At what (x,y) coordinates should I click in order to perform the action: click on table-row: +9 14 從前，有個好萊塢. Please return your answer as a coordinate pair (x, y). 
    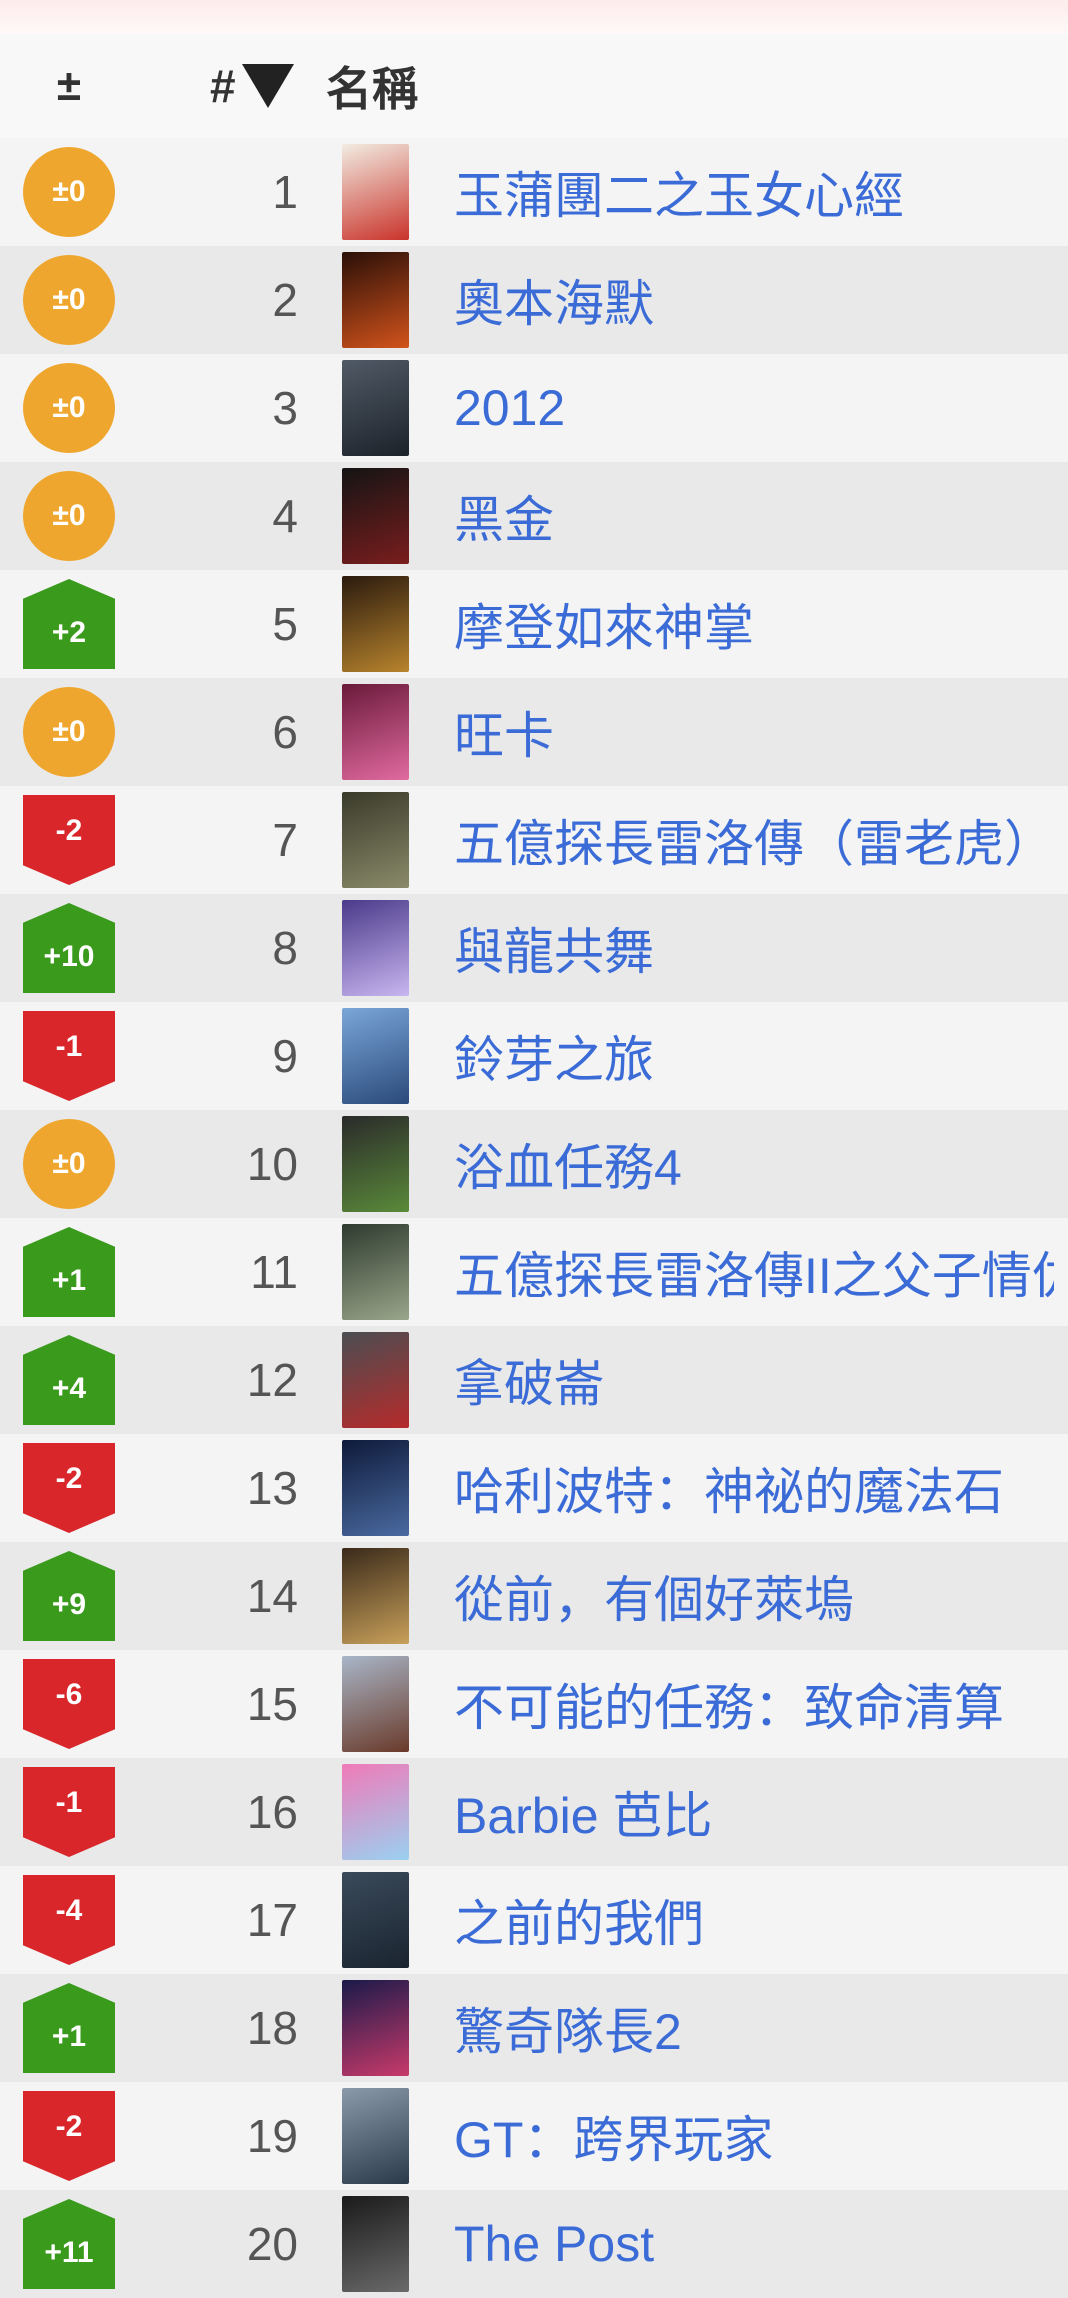
    Looking at the image, I should click on (534, 1596).